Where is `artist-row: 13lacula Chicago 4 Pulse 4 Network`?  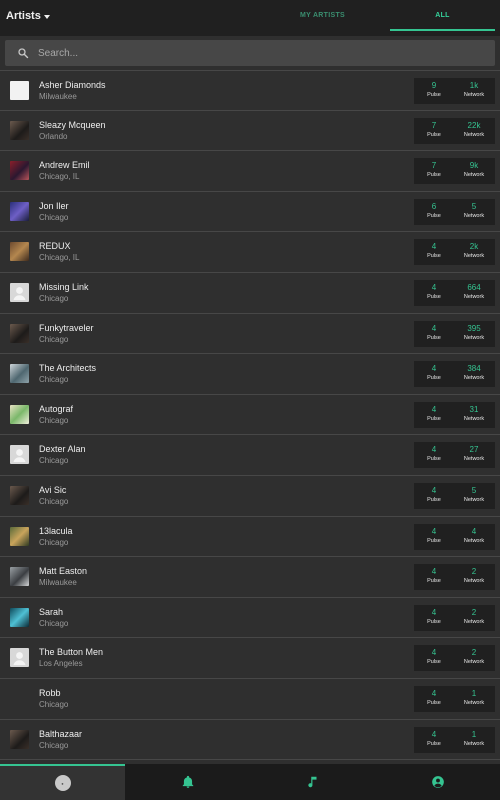 artist-row: 13lacula Chicago 4 Pulse 4 Network is located at coordinates (250, 537).